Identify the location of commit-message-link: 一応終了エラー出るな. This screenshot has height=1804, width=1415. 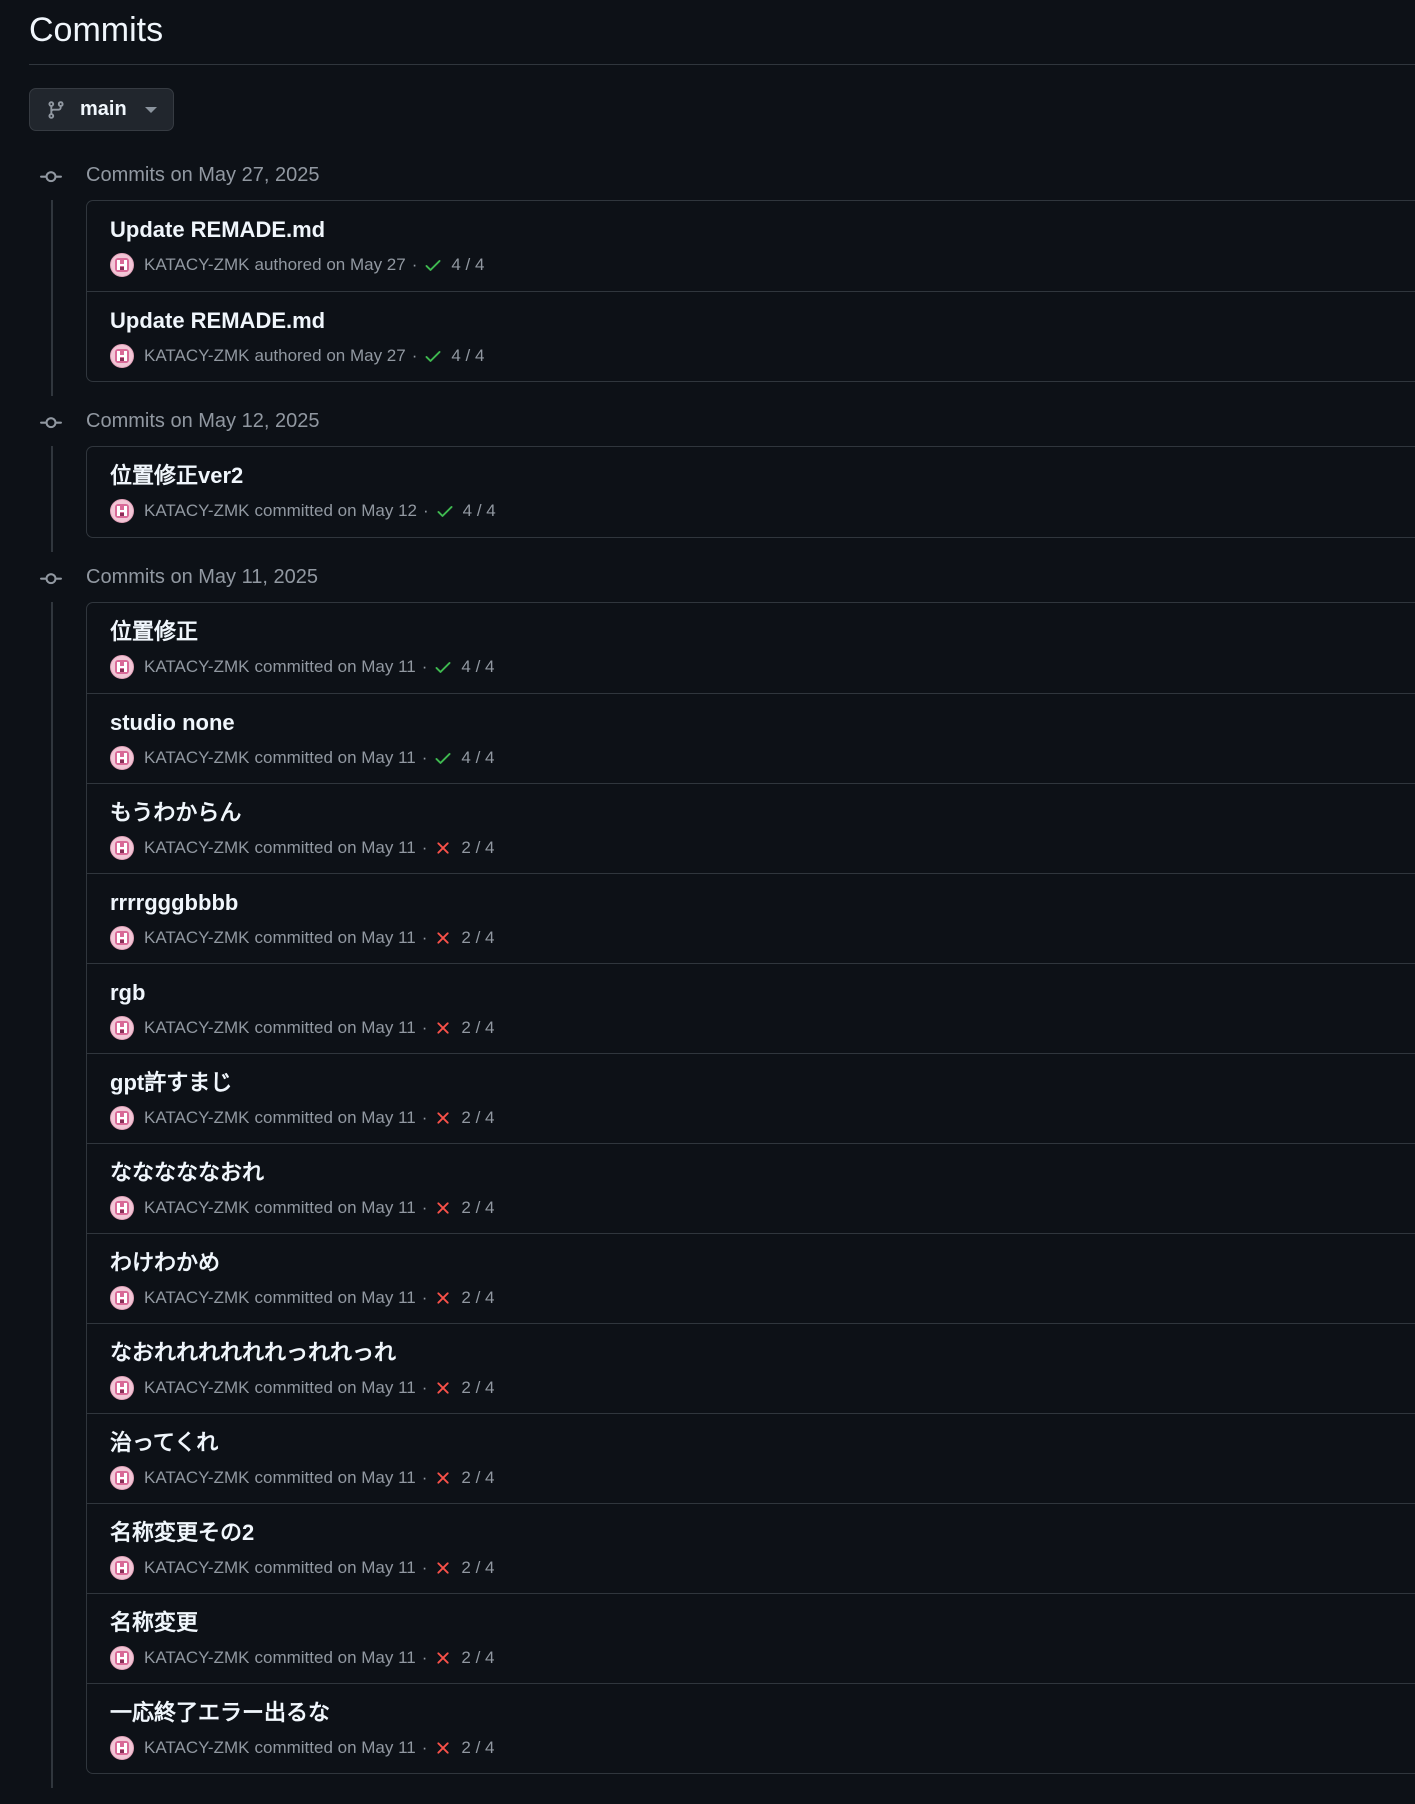
(220, 1713).